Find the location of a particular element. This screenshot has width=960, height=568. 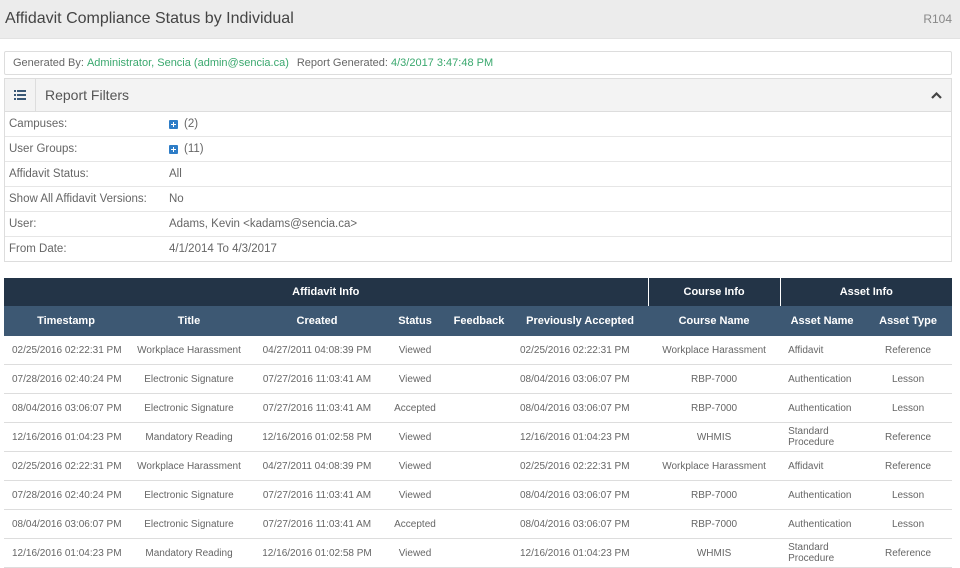

report-code: R104 is located at coordinates (937, 19).